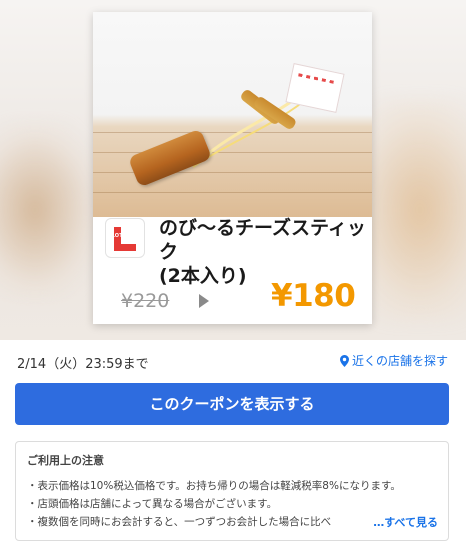 The height and width of the screenshot is (556, 466). What do you see at coordinates (152, 504) in the screenshot?
I see `usage-note-item: ・店頭価格は店舗によって異なる場合がございます。` at bounding box center [152, 504].